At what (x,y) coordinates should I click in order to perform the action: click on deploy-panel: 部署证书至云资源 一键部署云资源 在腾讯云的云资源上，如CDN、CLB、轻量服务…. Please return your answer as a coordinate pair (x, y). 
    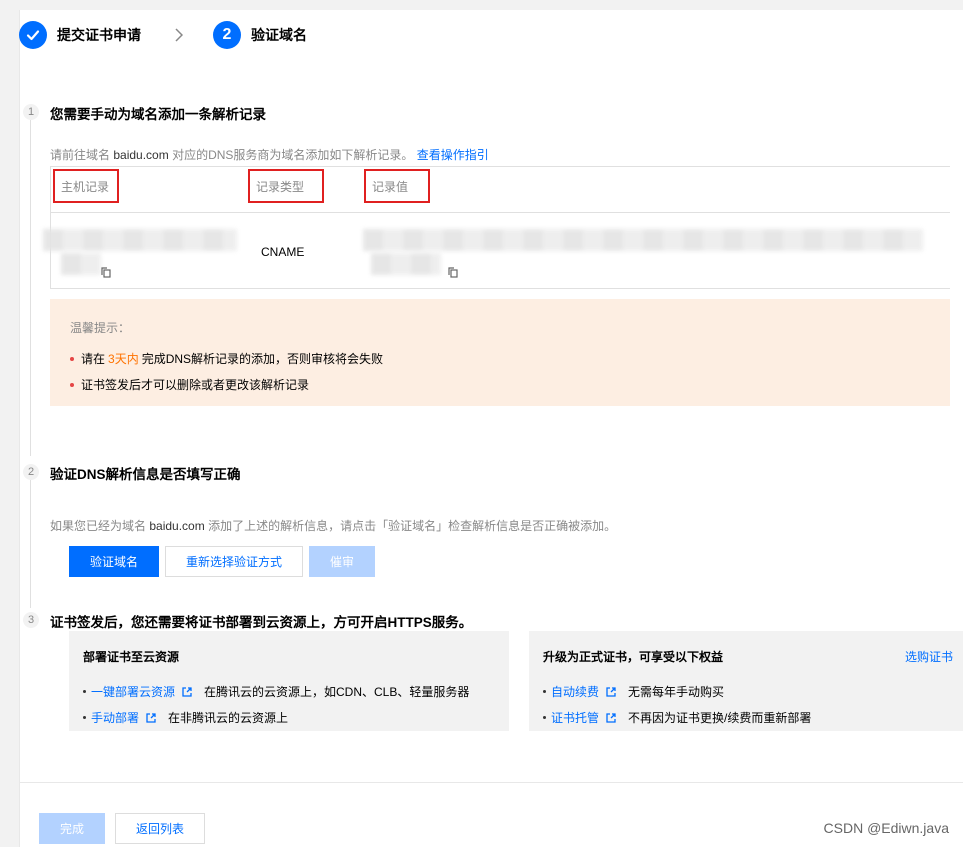
    Looking at the image, I should click on (289, 681).